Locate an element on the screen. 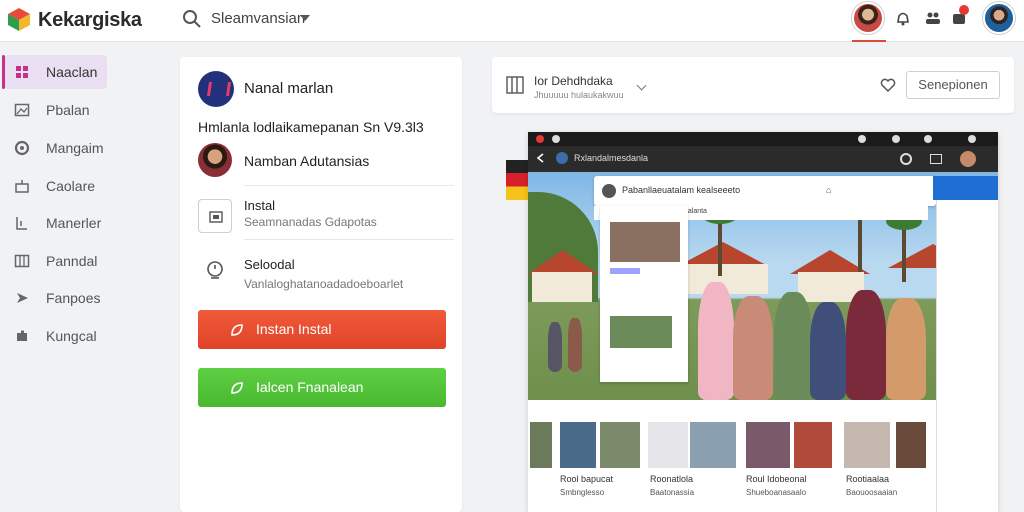  right-side-panel is located at coordinates (967, 356).